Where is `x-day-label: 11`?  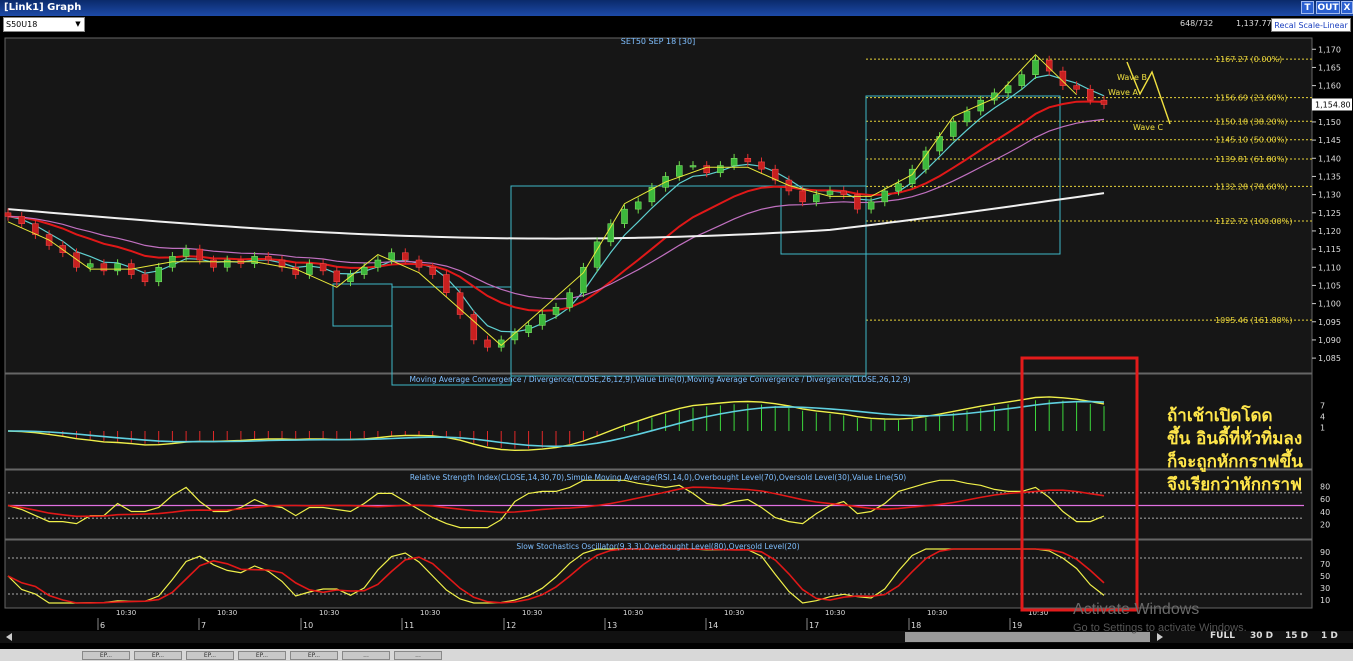 x-day-label: 11 is located at coordinates (409, 625).